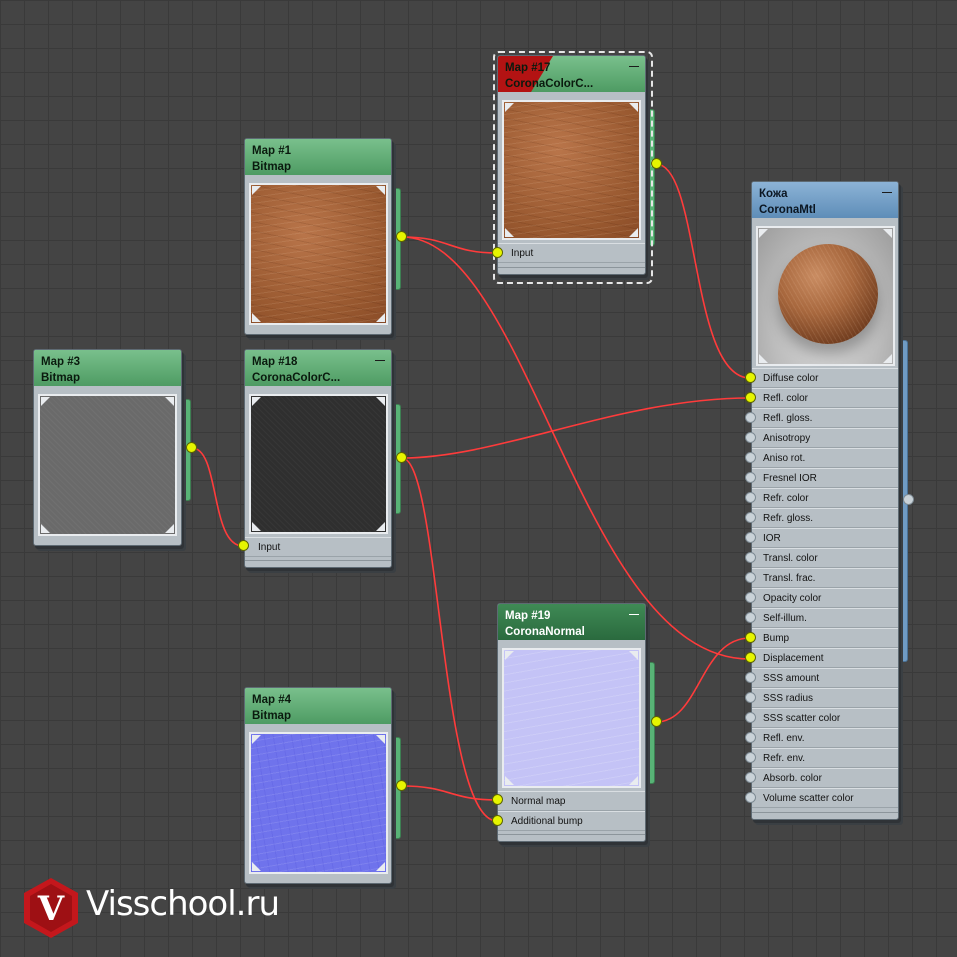 The height and width of the screenshot is (957, 957). What do you see at coordinates (183, 904) in the screenshot?
I see `brand-text: Visschool.ru` at bounding box center [183, 904].